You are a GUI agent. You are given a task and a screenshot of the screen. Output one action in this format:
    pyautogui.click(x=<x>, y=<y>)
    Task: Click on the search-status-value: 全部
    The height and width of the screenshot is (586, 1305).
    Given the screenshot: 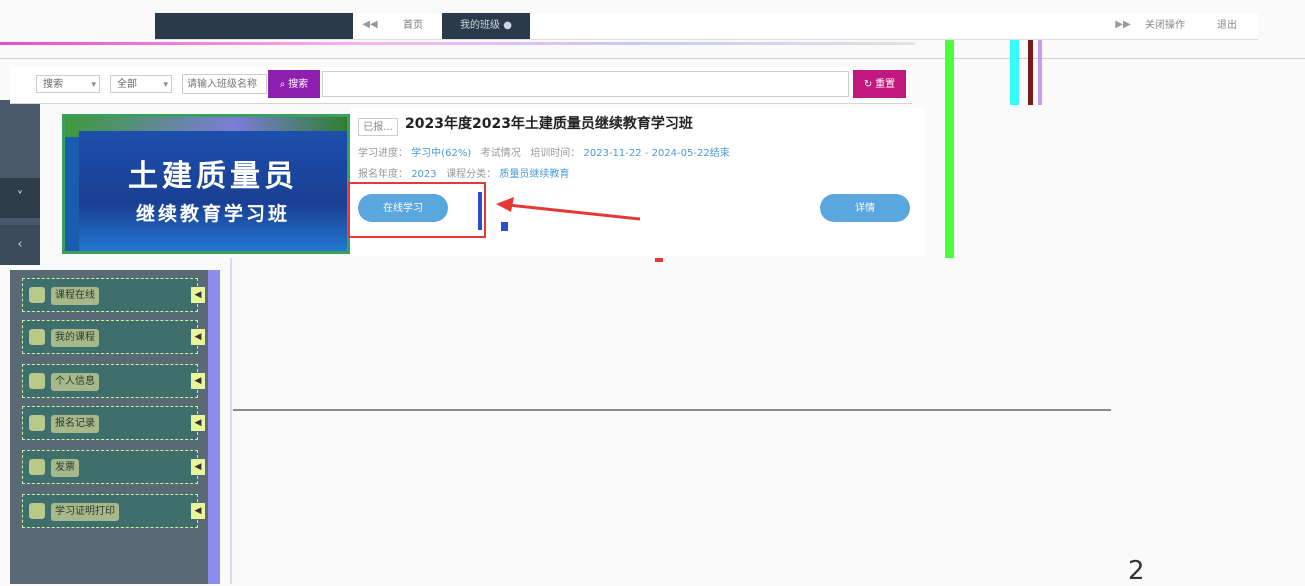 What is the action you would take?
    pyautogui.click(x=127, y=84)
    